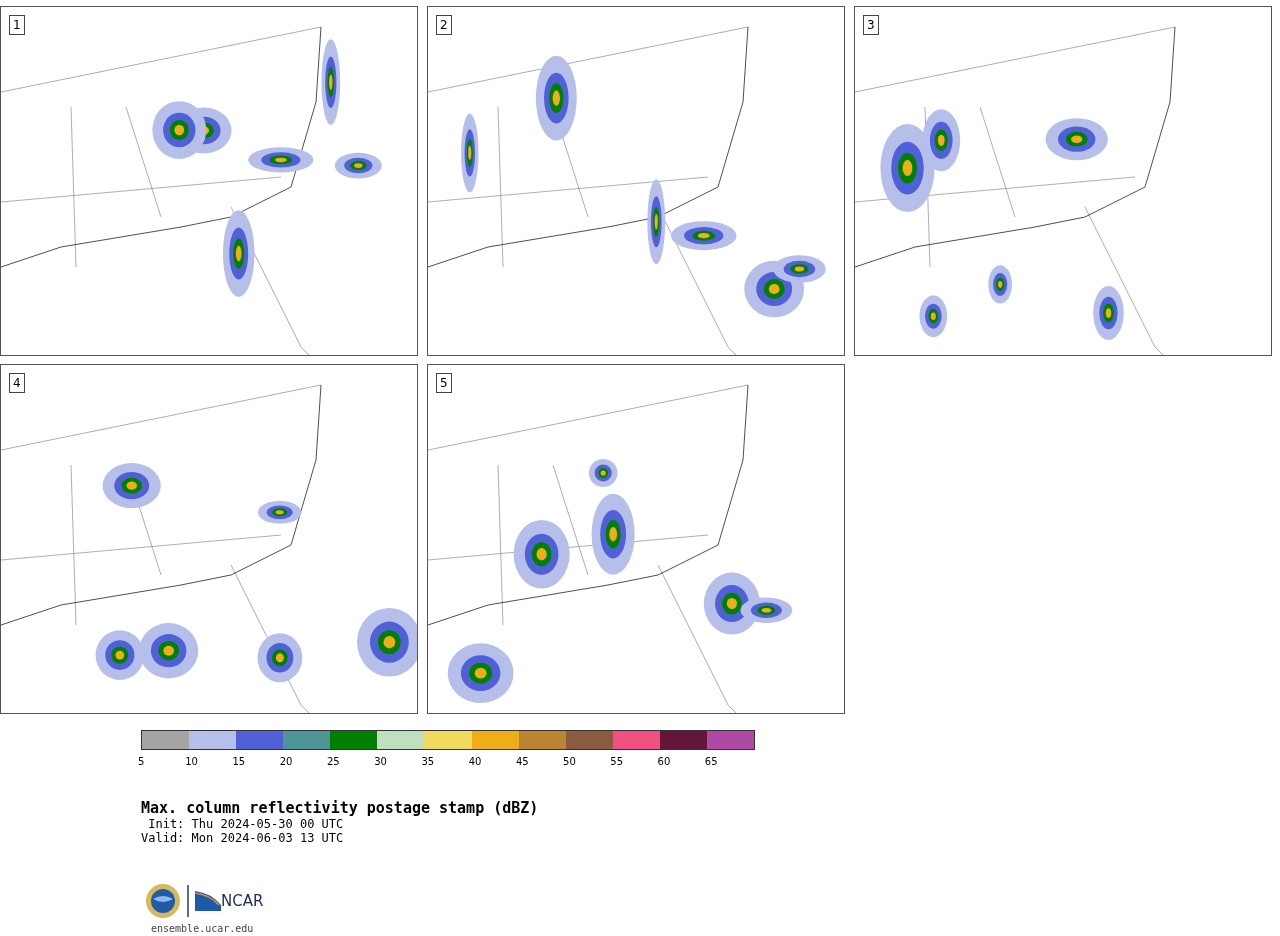 This screenshot has width=1280, height=936. What do you see at coordinates (340, 808) in the screenshot?
I see `chart-title: Max. column reflectivity postage stamp (dBZ)` at bounding box center [340, 808].